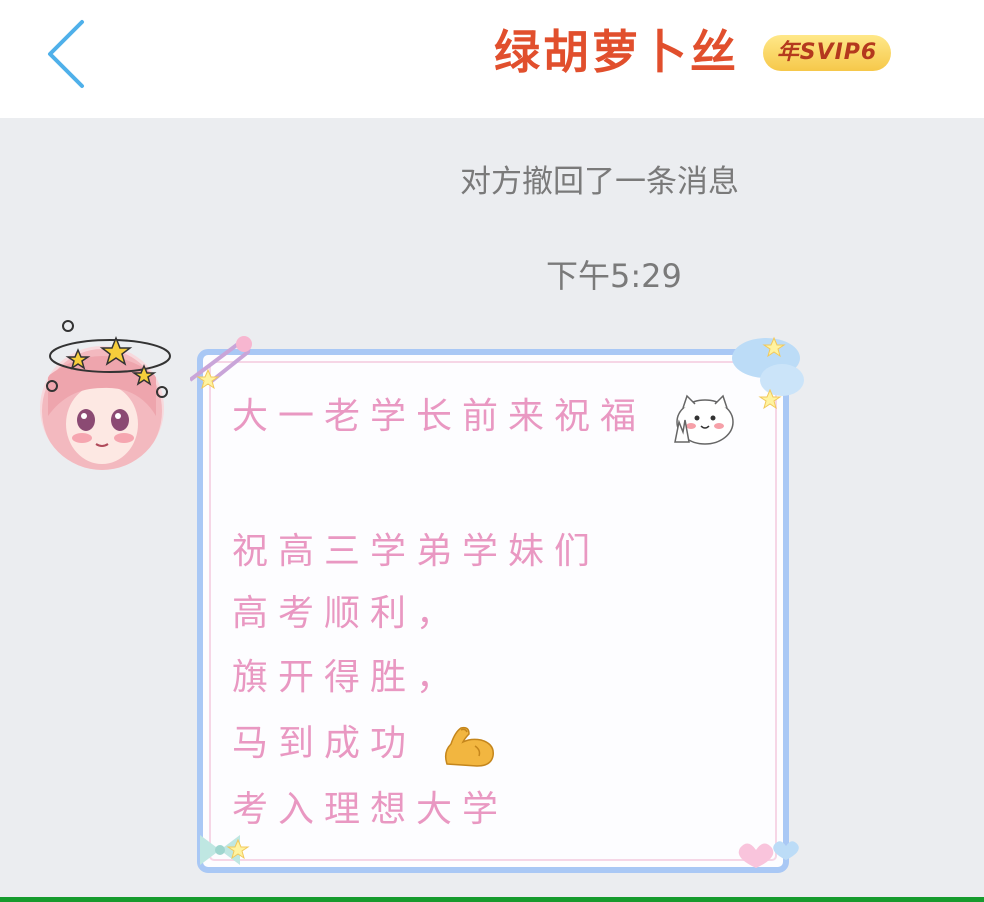 The height and width of the screenshot is (902, 984). I want to click on message-line: 考入理想大学, so click(370, 810).